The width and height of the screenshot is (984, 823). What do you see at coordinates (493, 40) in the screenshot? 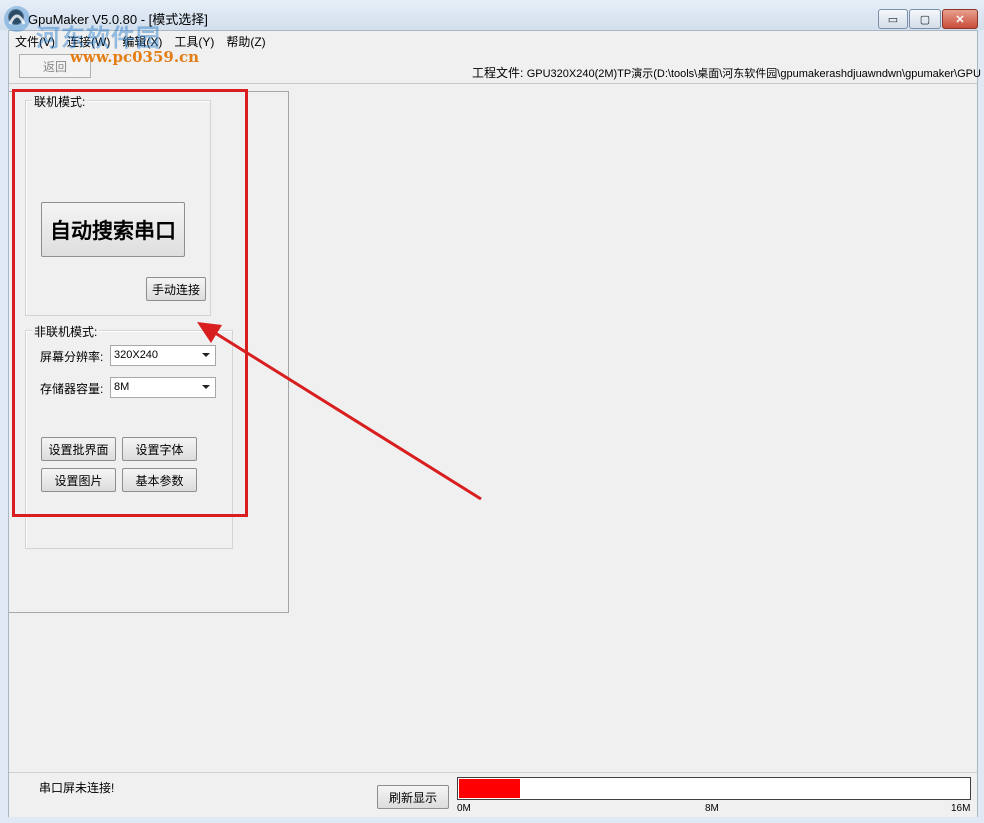
I see `menu-bar: 文件(V) 连接(W) 编辑(X) 工具(Y) 帮助(Z)` at bounding box center [493, 40].